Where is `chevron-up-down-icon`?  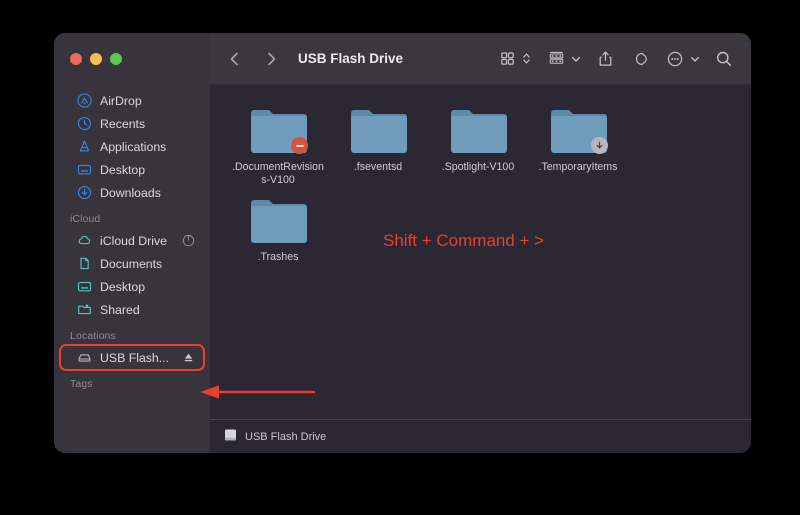 chevron-up-down-icon is located at coordinates (526, 59).